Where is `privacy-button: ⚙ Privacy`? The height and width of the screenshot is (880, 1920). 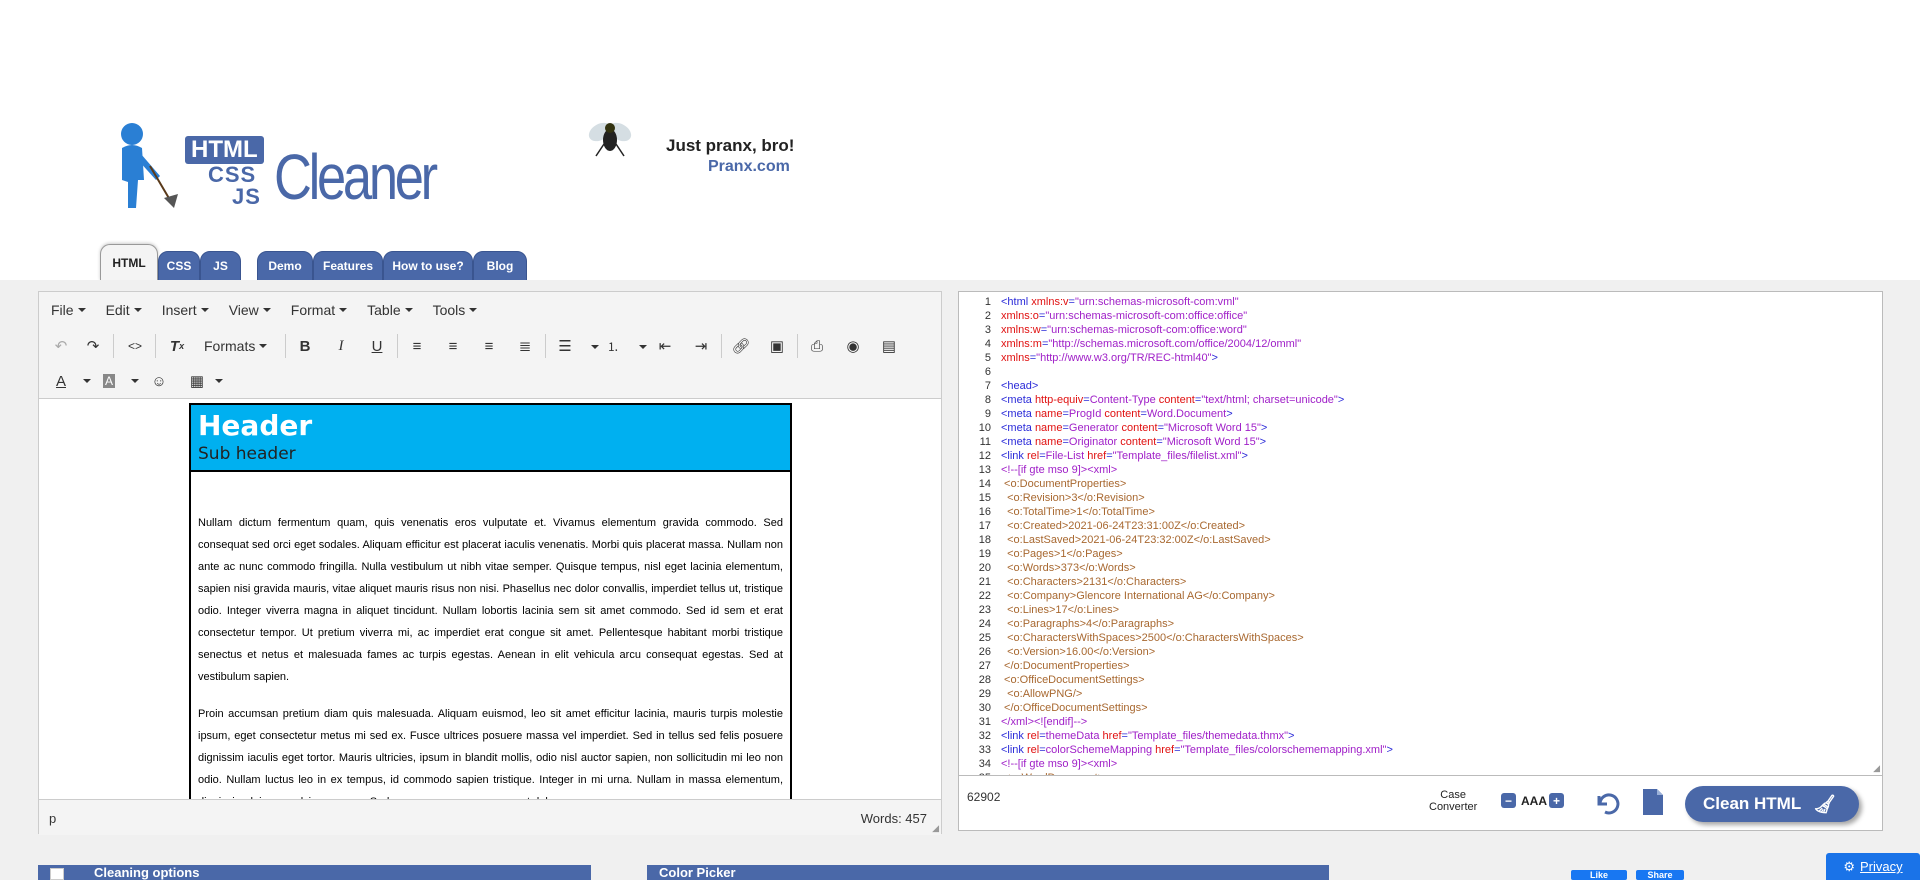
privacy-button: ⚙ Privacy is located at coordinates (1873, 866).